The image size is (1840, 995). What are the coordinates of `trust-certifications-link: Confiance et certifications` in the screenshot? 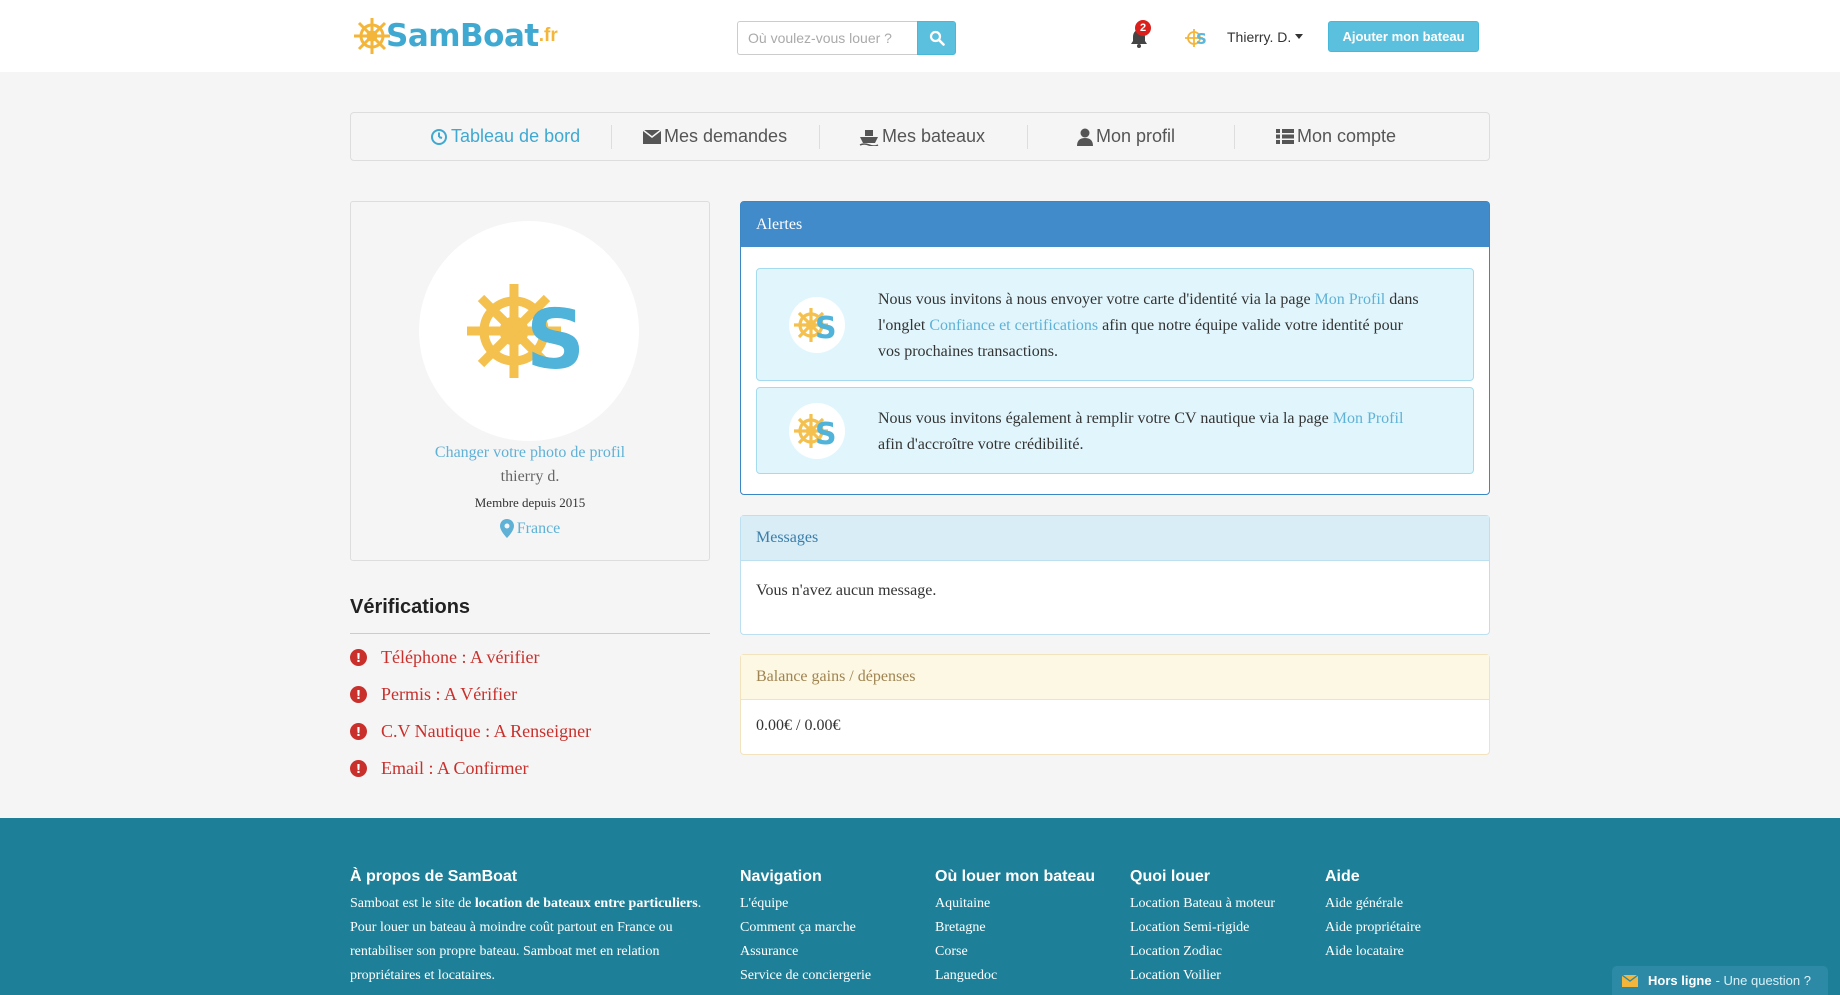 It's located at (1013, 325).